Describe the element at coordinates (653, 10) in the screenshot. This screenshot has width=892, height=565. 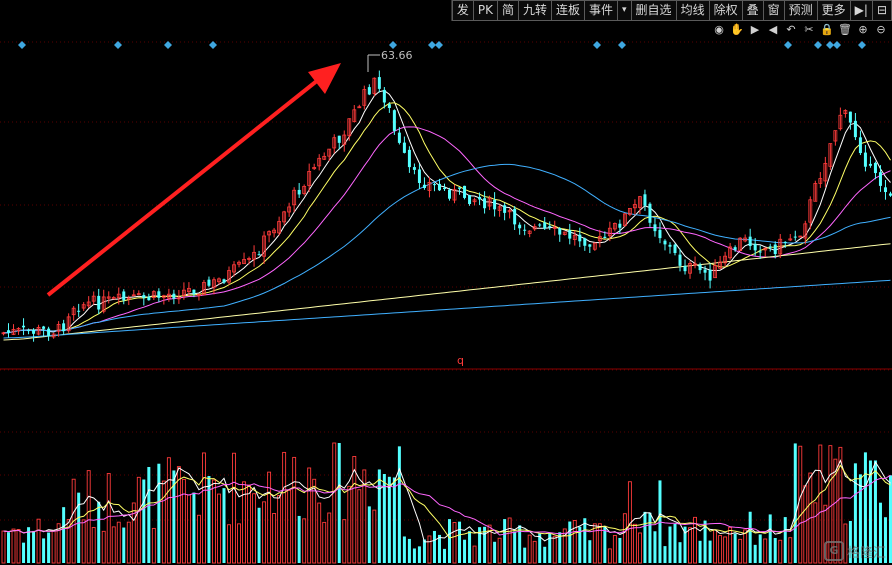
I see `toolbar-button-7: 删自选` at that location.